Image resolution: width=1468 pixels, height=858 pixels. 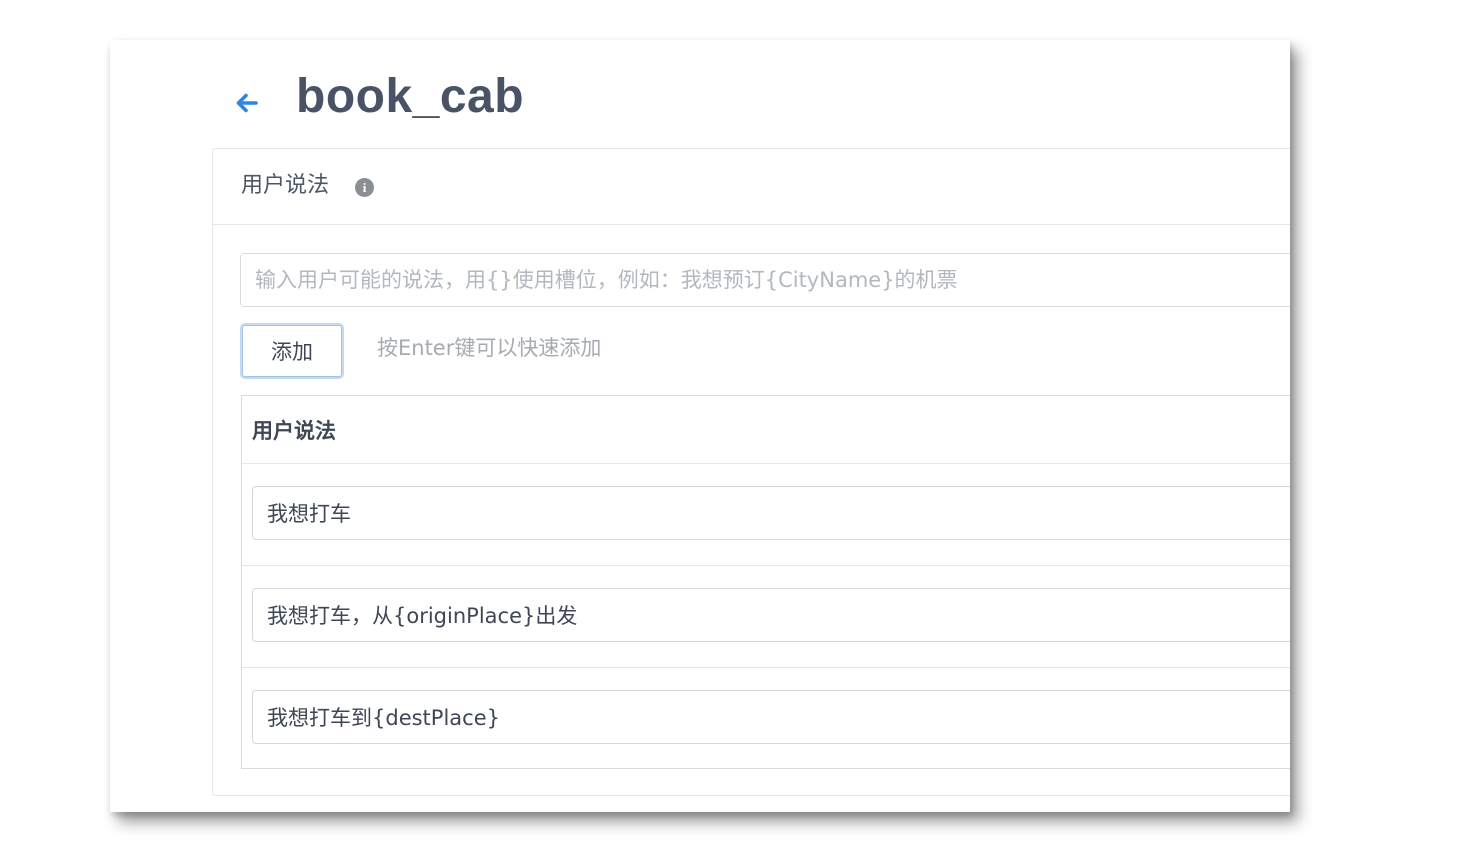 I want to click on info-icon: i, so click(x=364, y=187).